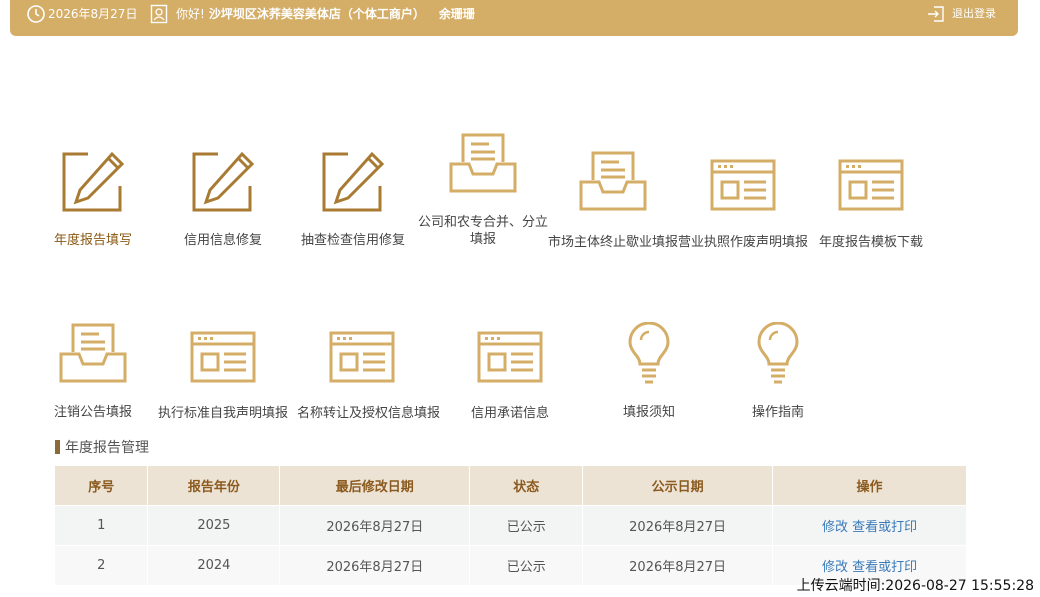  Describe the element at coordinates (974, 13) in the screenshot. I see `logout-label: 退出登录` at that location.